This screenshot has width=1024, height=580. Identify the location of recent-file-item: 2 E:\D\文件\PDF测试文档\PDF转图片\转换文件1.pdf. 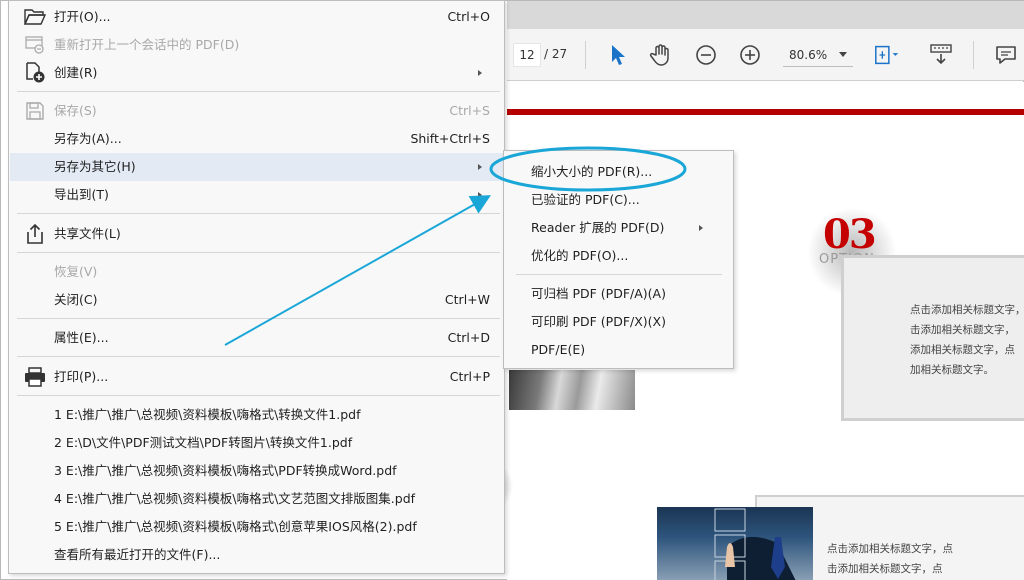
(257, 443).